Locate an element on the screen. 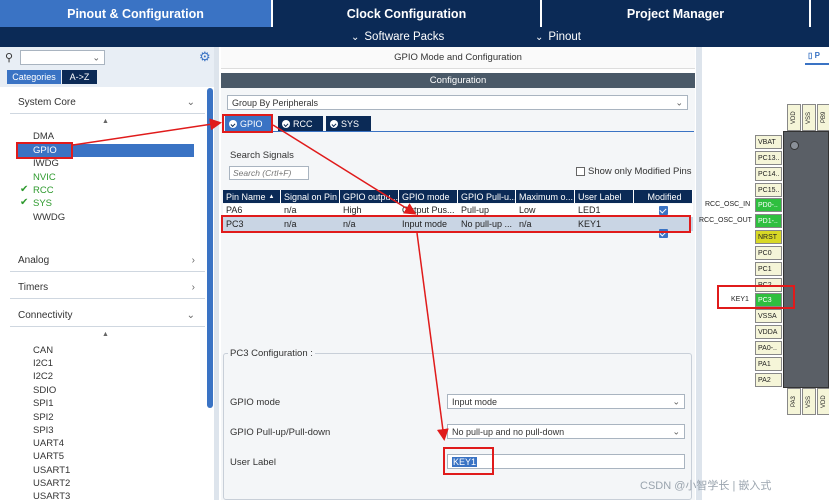 The image size is (829, 500). arrow-gpio-to-tab is located at coordinates (147, 132).